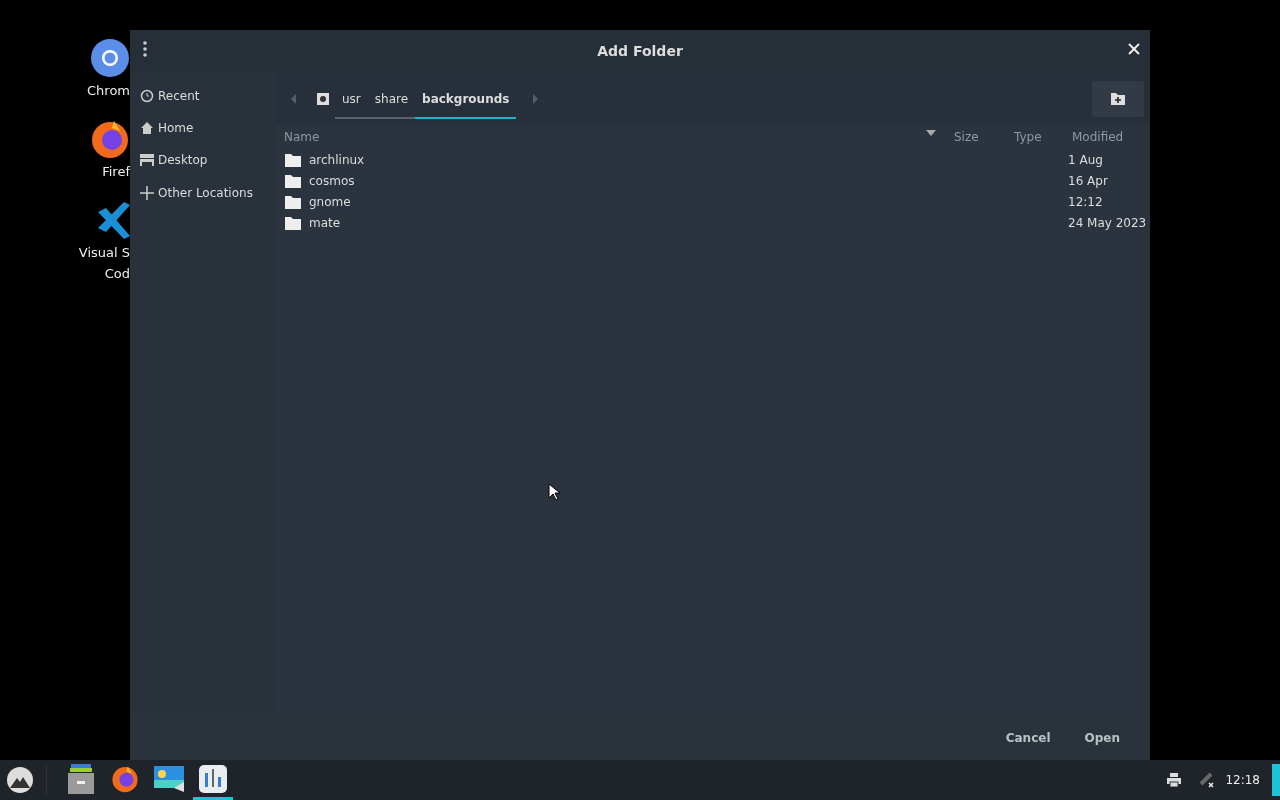 This screenshot has width=1280, height=800. What do you see at coordinates (116, 171) in the screenshot?
I see `icon-label: Firef` at bounding box center [116, 171].